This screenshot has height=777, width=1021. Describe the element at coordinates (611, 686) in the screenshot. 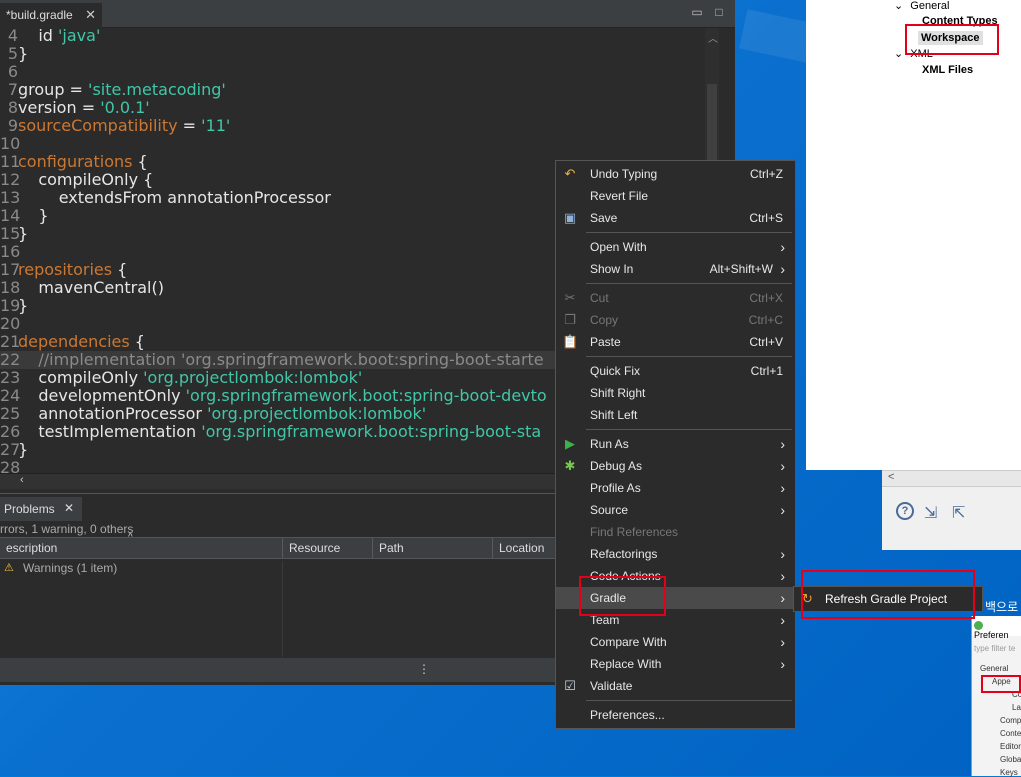

I see `menu-item-label: Validate` at that location.